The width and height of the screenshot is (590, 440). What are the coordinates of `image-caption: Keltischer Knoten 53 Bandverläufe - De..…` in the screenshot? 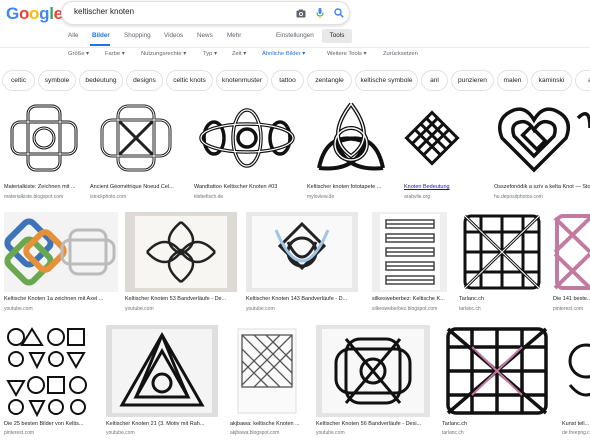 It's located at (181, 299).